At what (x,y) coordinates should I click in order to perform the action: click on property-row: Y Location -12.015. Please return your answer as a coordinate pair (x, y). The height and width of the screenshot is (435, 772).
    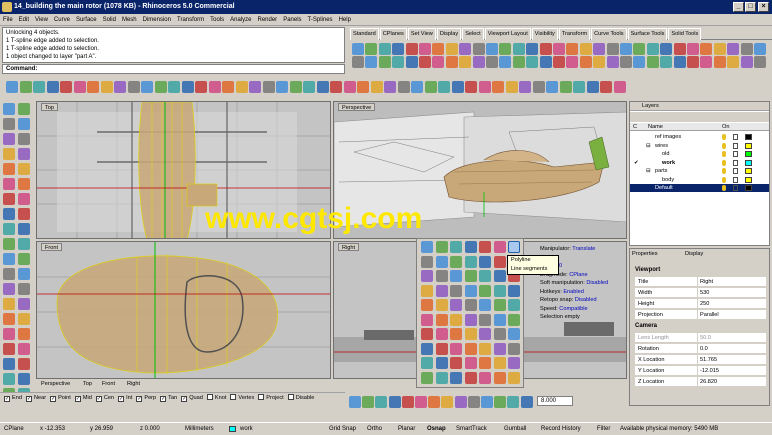
    Looking at the image, I should click on (700, 371).